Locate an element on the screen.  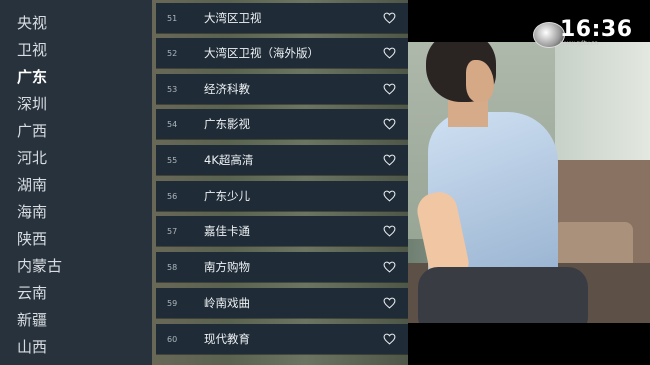
channel-name: 现代教育 is located at coordinates (227, 339).